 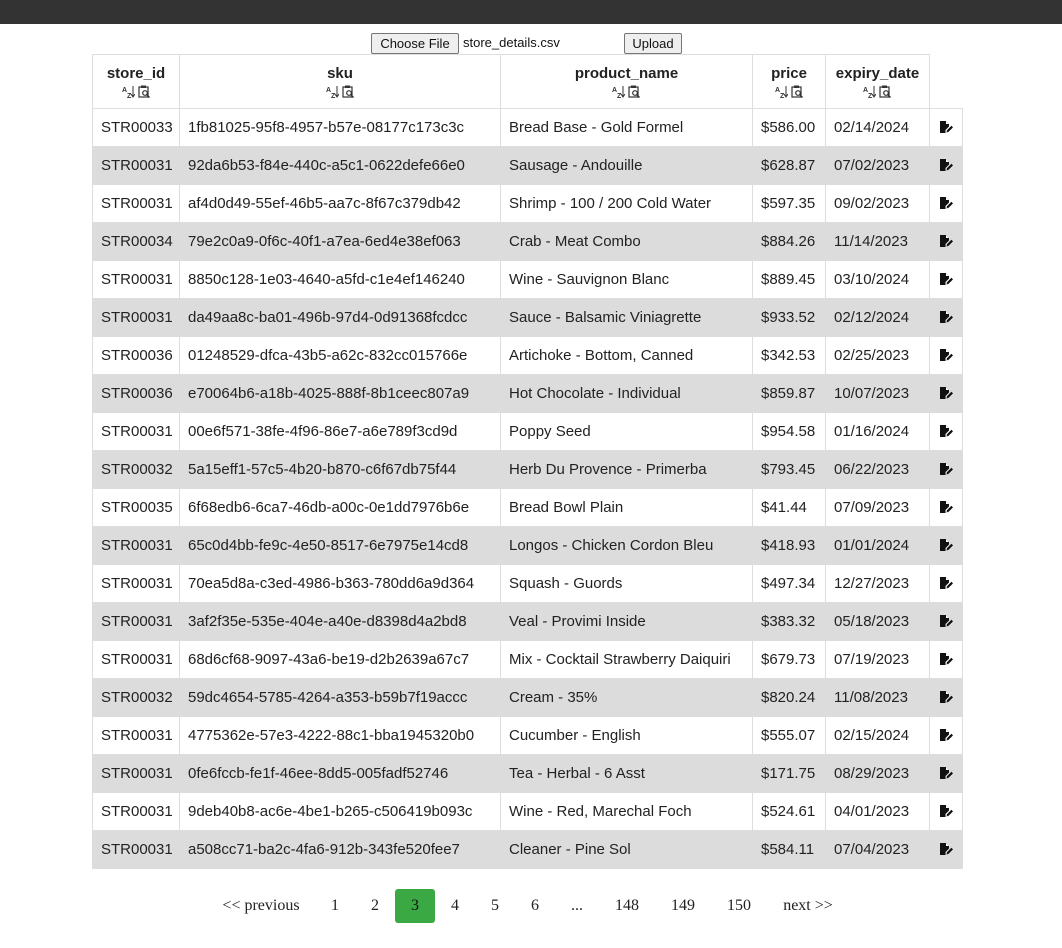 What do you see at coordinates (877, 621) in the screenshot?
I see `expiry-date-cell: 05/18/2023` at bounding box center [877, 621].